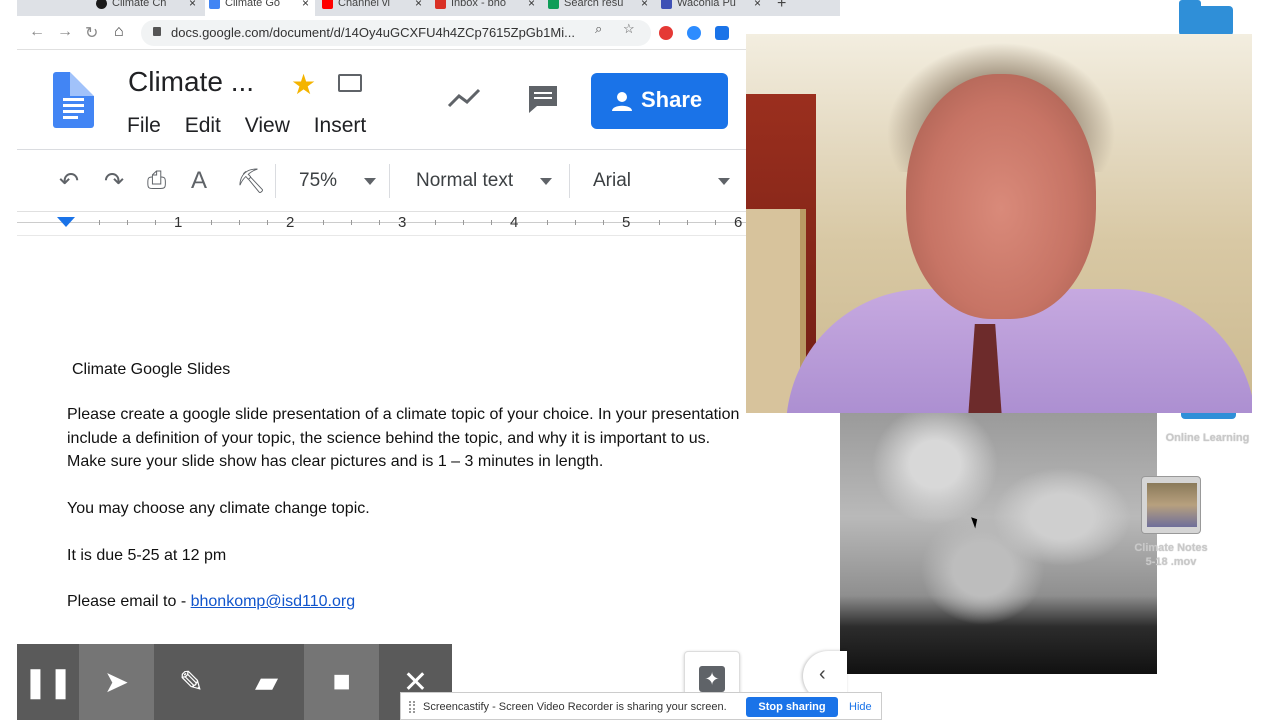 This screenshot has height=720, width=1280. I want to click on menu-file: File, so click(144, 125).